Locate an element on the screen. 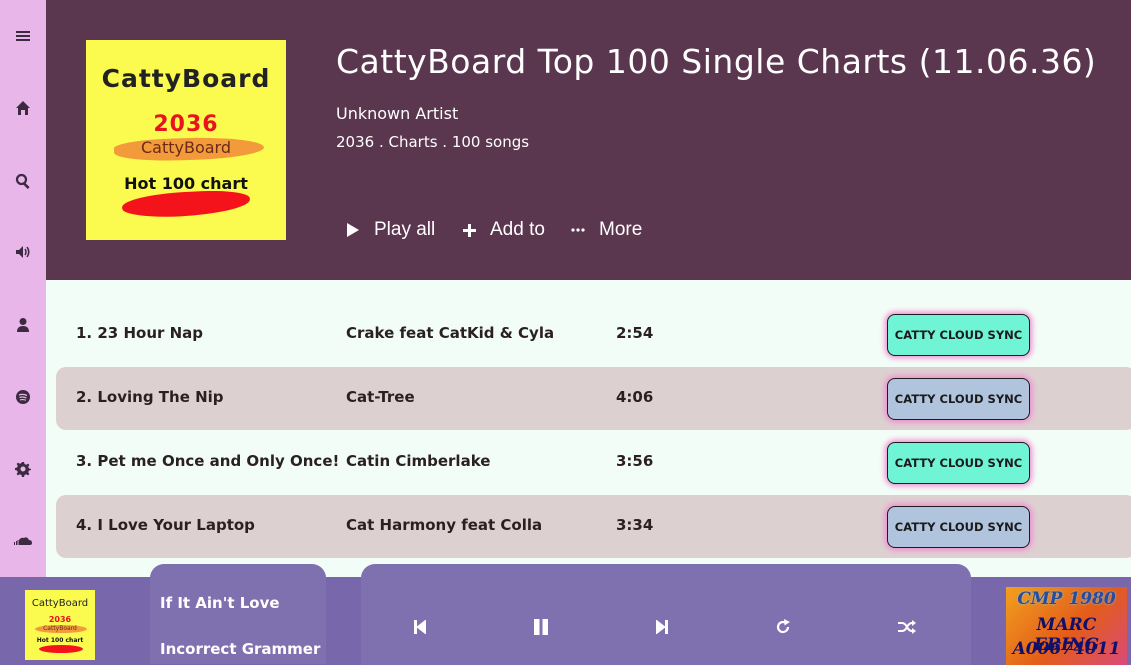 This screenshot has width=1131, height=665. album-artwork-thumbnail: CMP 1980 MARC EBING A00674011 is located at coordinates (1066, 626).